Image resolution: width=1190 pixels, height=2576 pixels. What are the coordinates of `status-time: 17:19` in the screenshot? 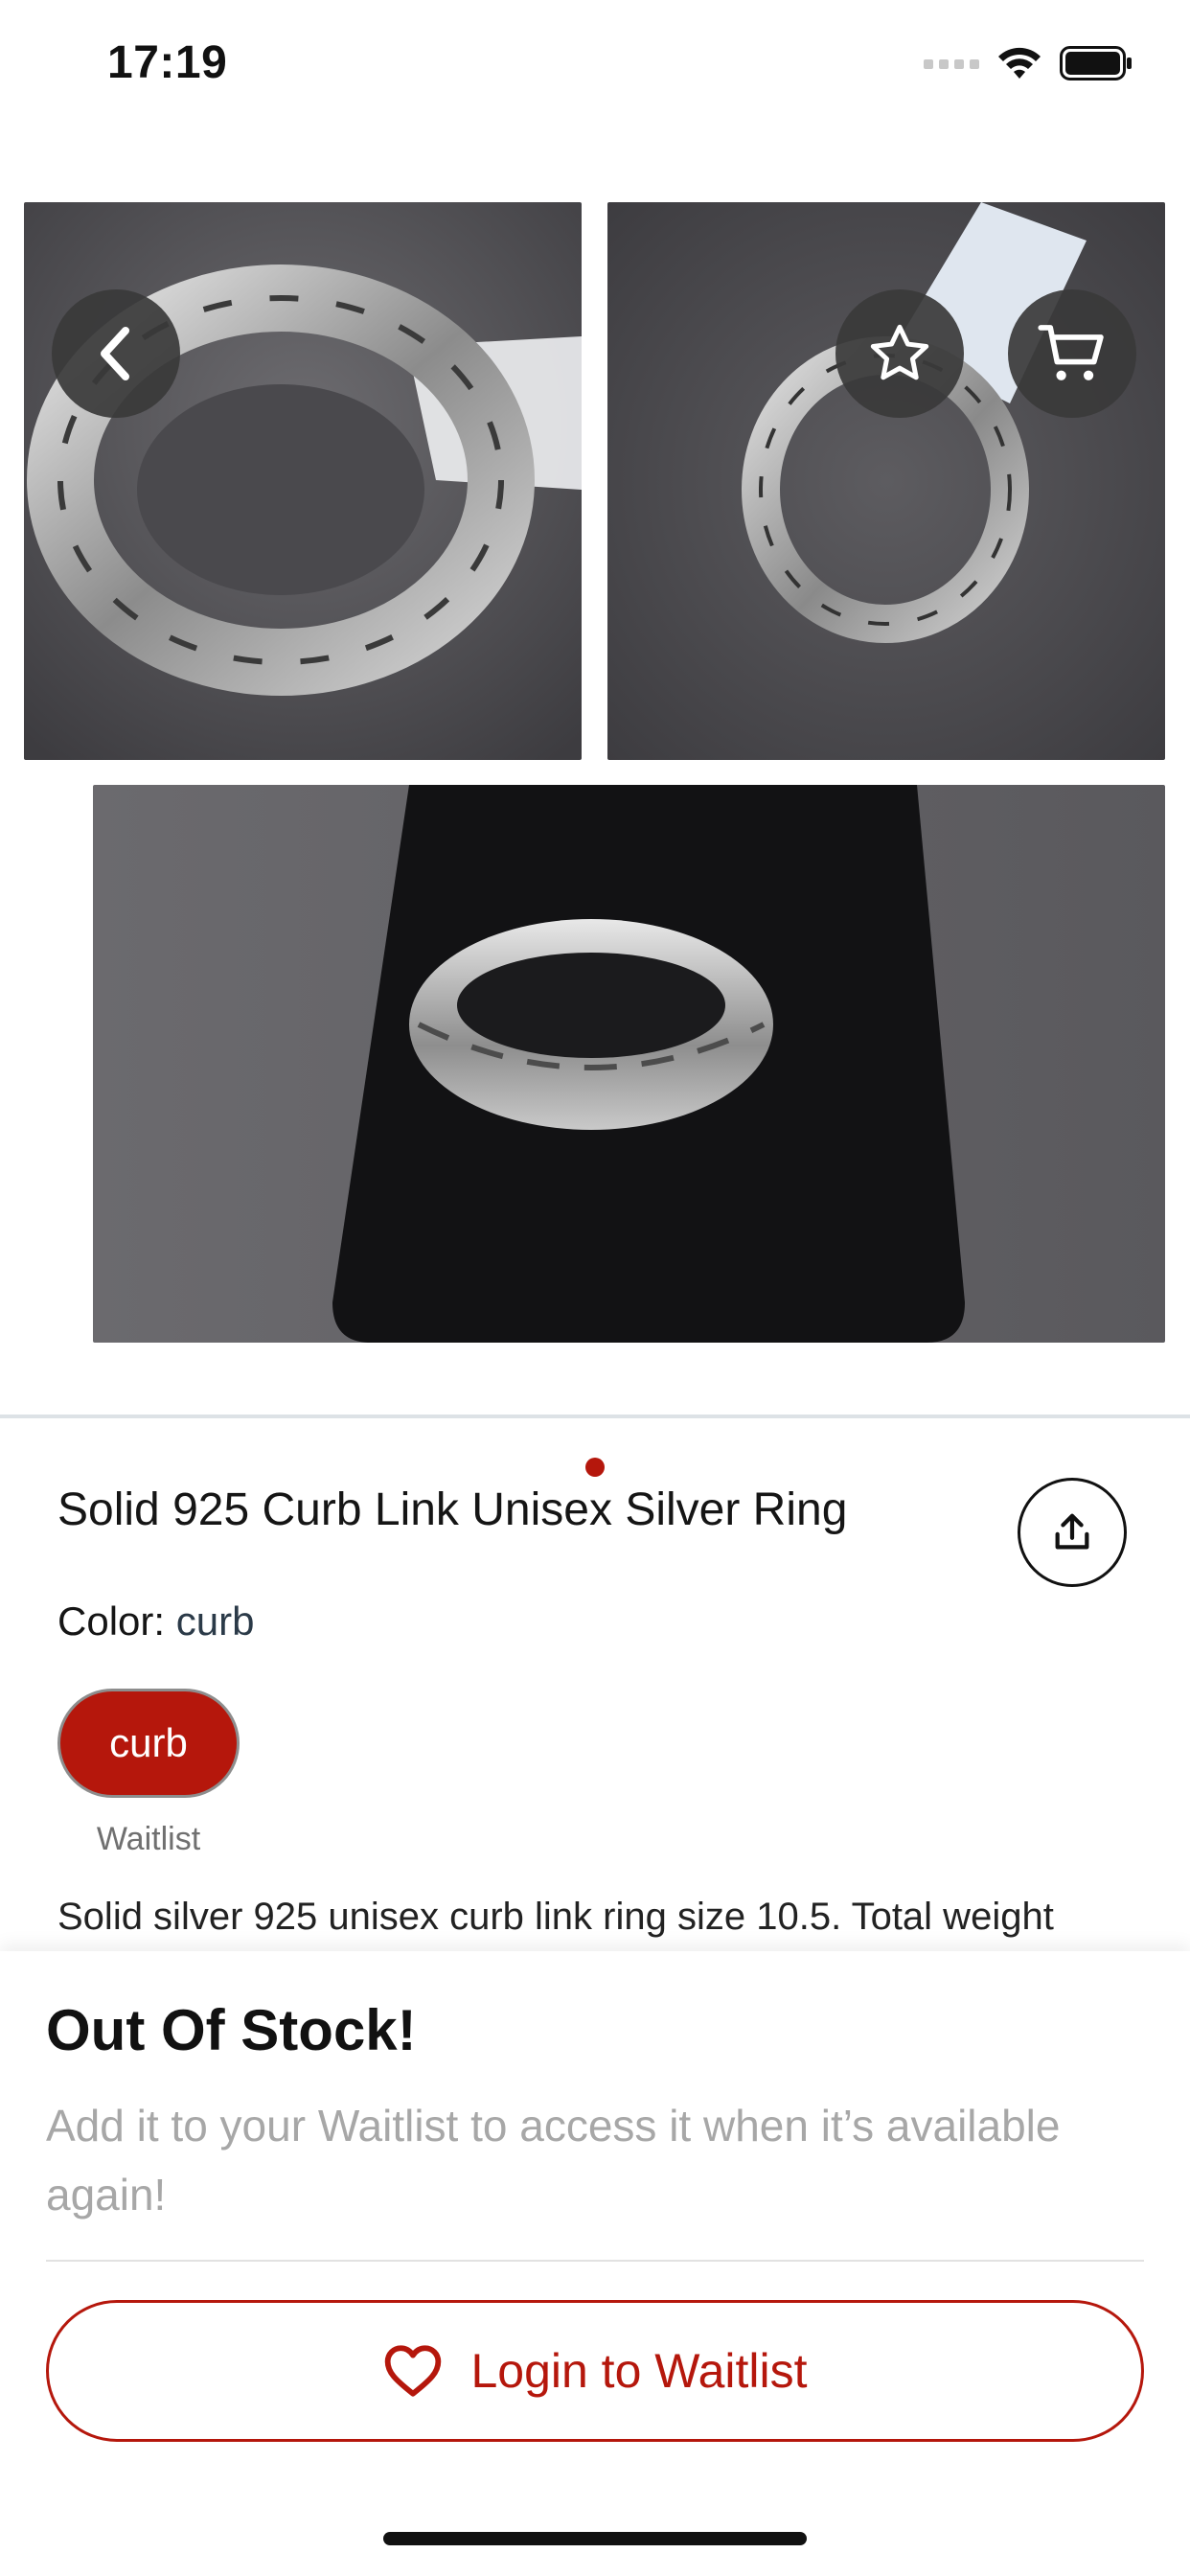 It's located at (167, 63).